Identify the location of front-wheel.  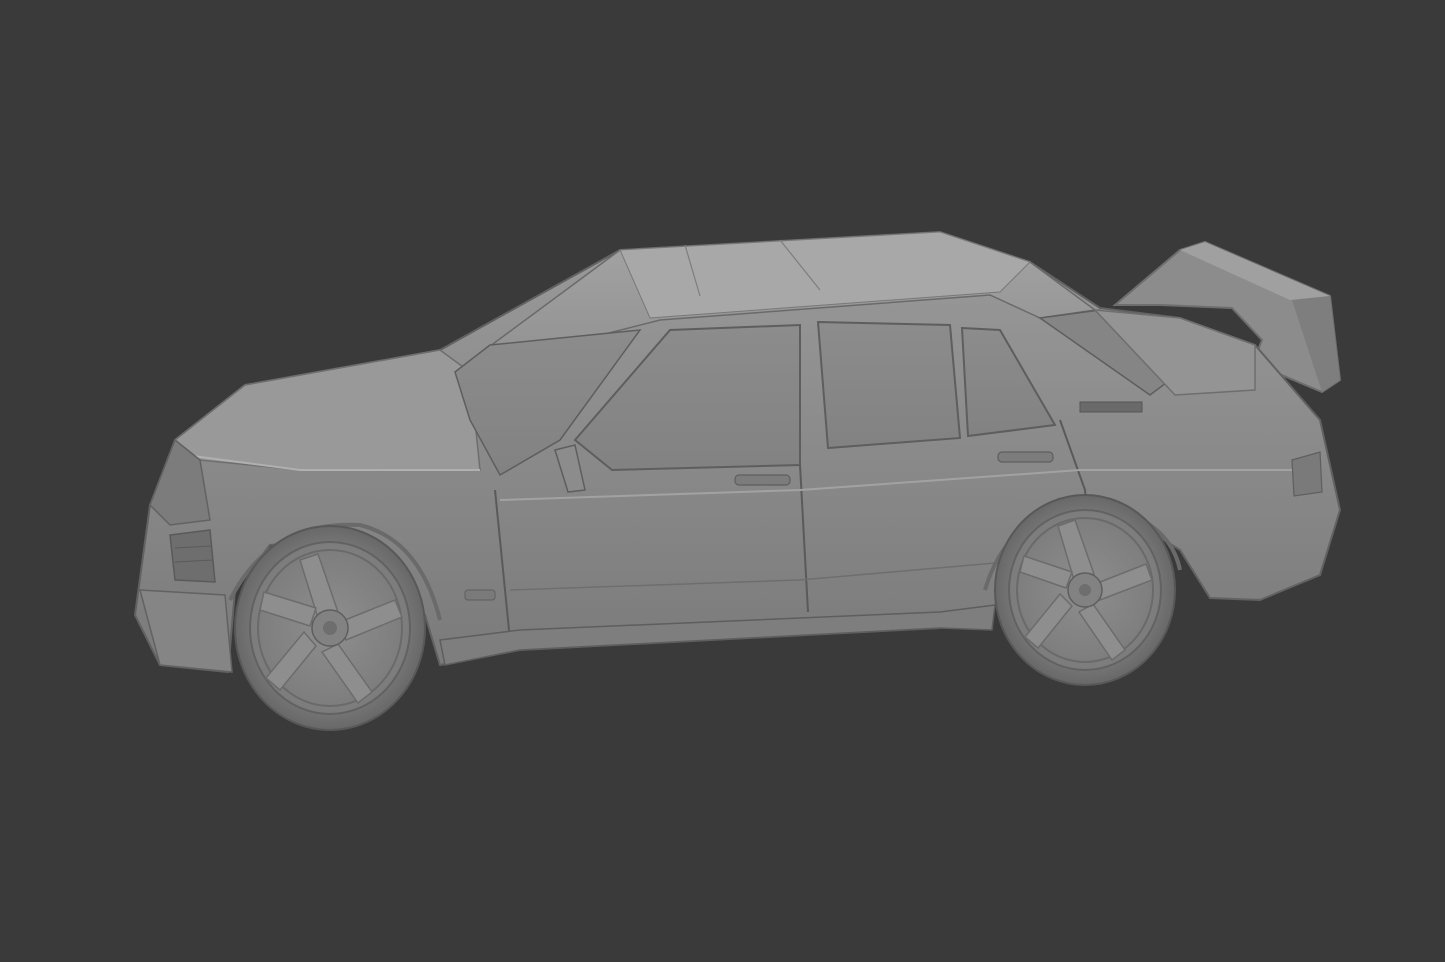
(330, 628).